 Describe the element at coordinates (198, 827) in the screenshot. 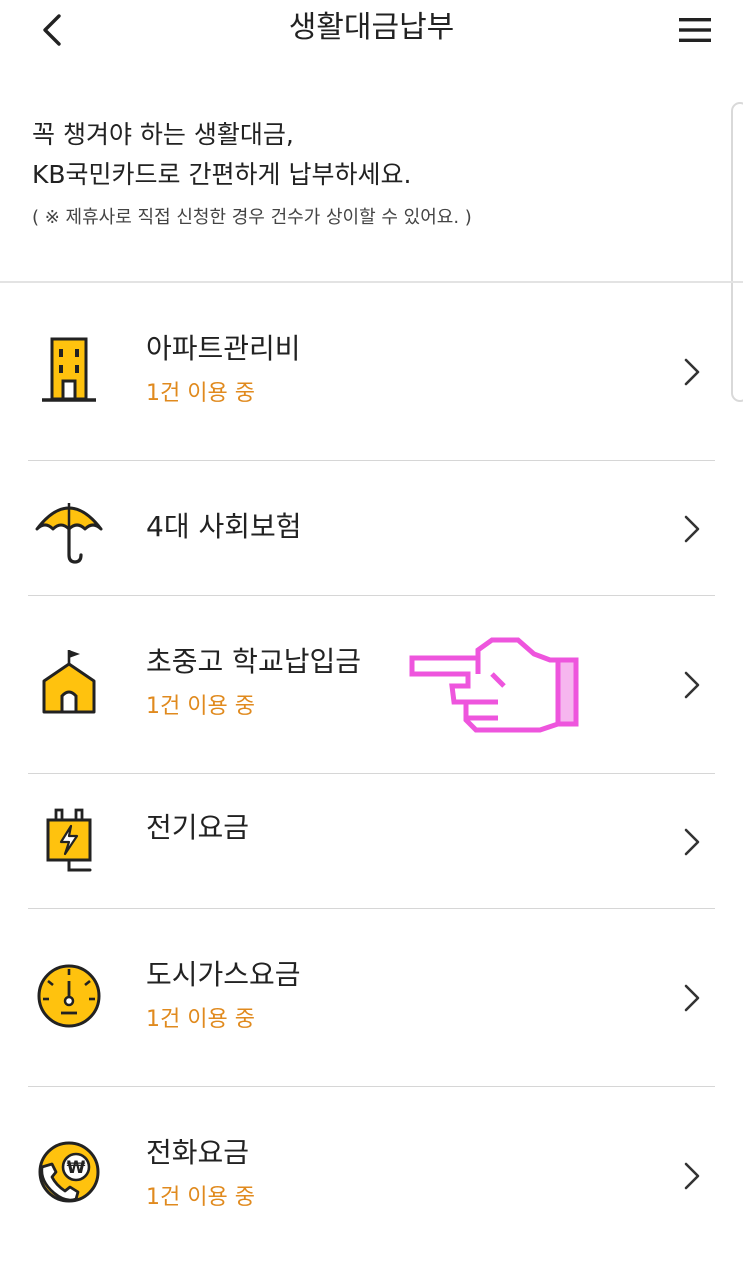

I see `item-name: 전기요금` at that location.